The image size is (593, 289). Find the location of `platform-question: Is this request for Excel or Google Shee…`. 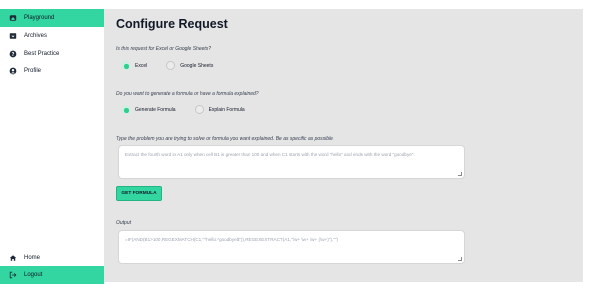

platform-question: Is this request for Excel or Google Shee… is located at coordinates (164, 49).